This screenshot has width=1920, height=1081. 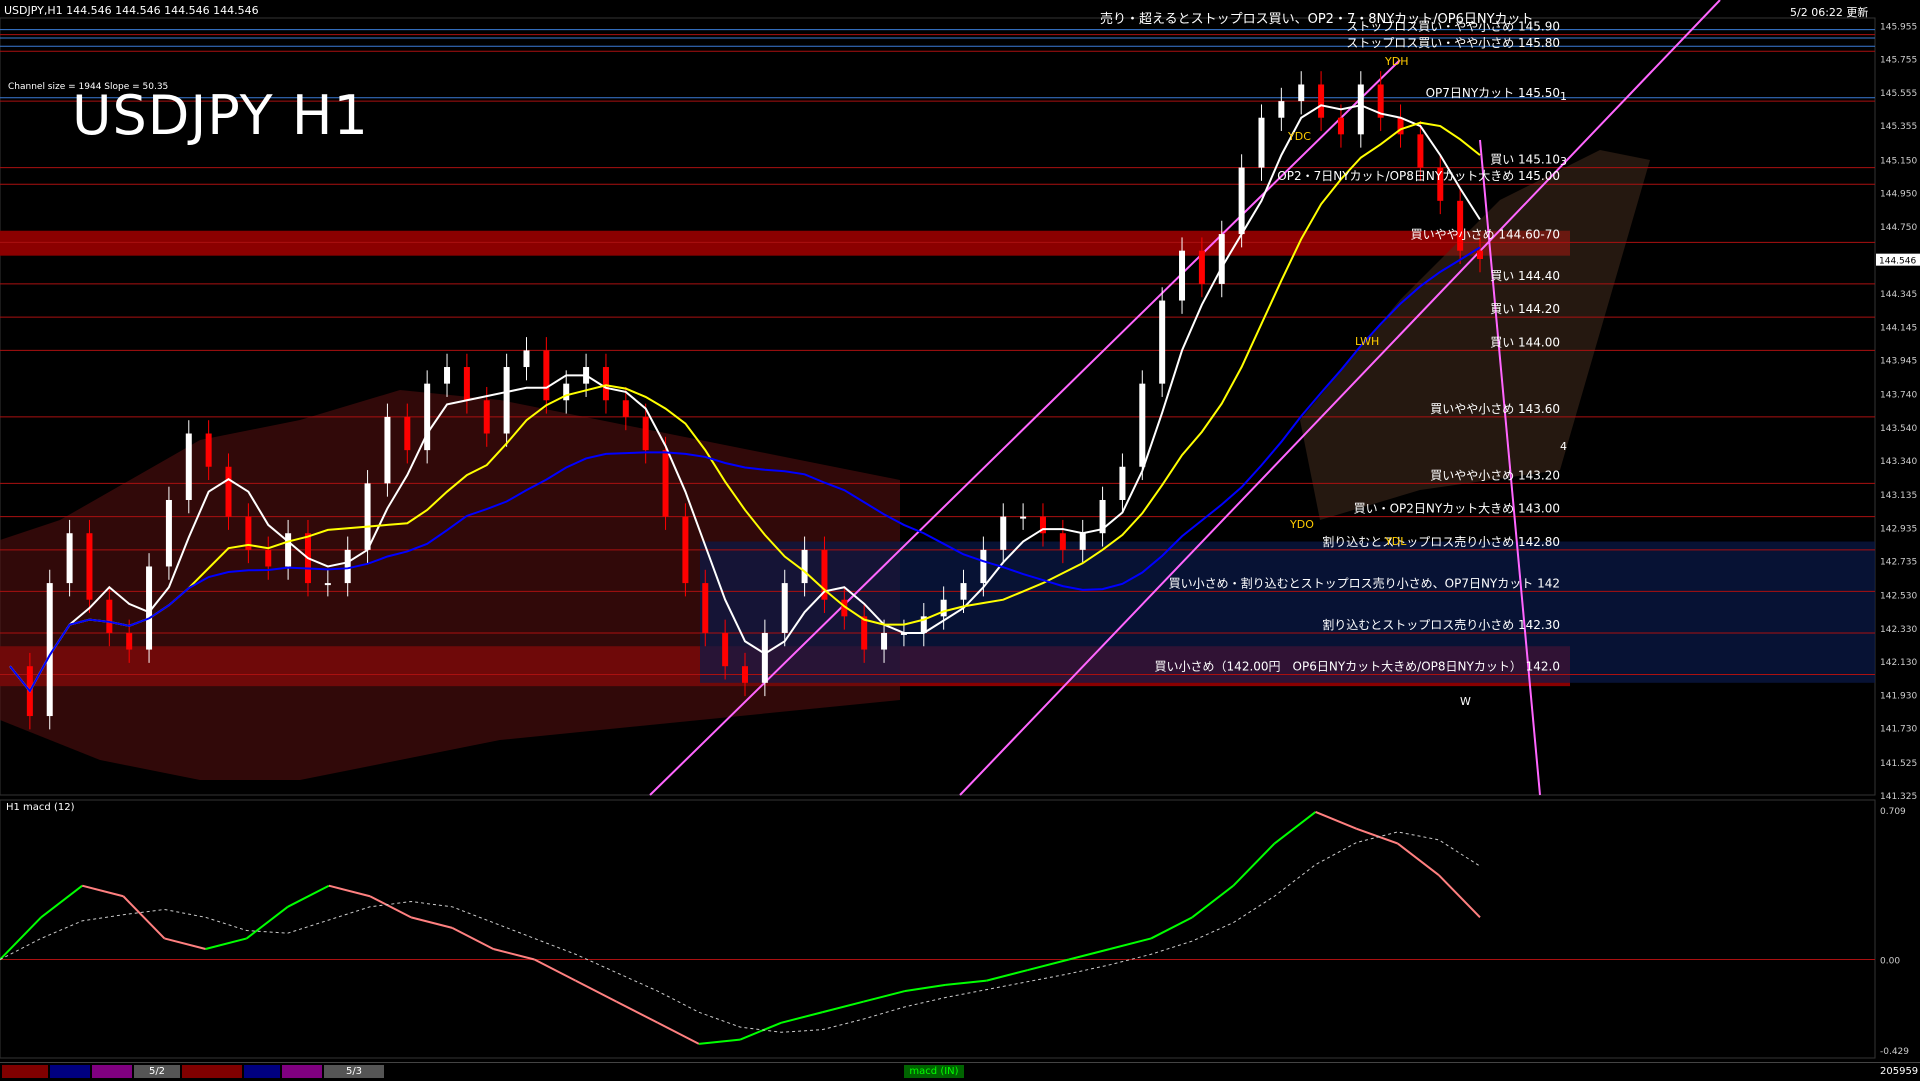 I want to click on price-tick-16: 142.735, so click(x=1898, y=563).